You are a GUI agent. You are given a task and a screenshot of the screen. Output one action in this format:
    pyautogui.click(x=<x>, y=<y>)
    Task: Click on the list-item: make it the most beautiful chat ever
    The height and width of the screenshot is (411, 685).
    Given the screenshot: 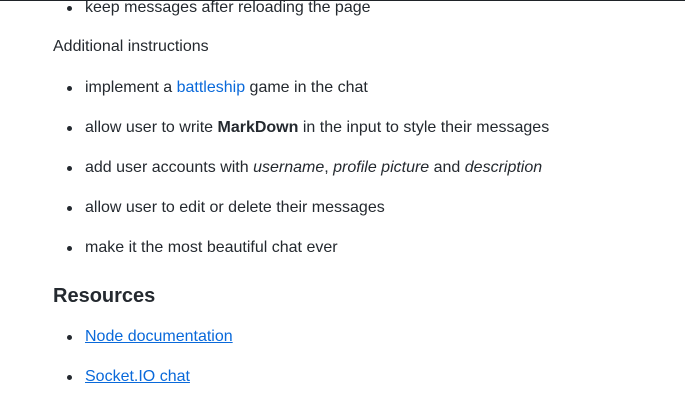 What is the action you would take?
    pyautogui.click(x=301, y=258)
    